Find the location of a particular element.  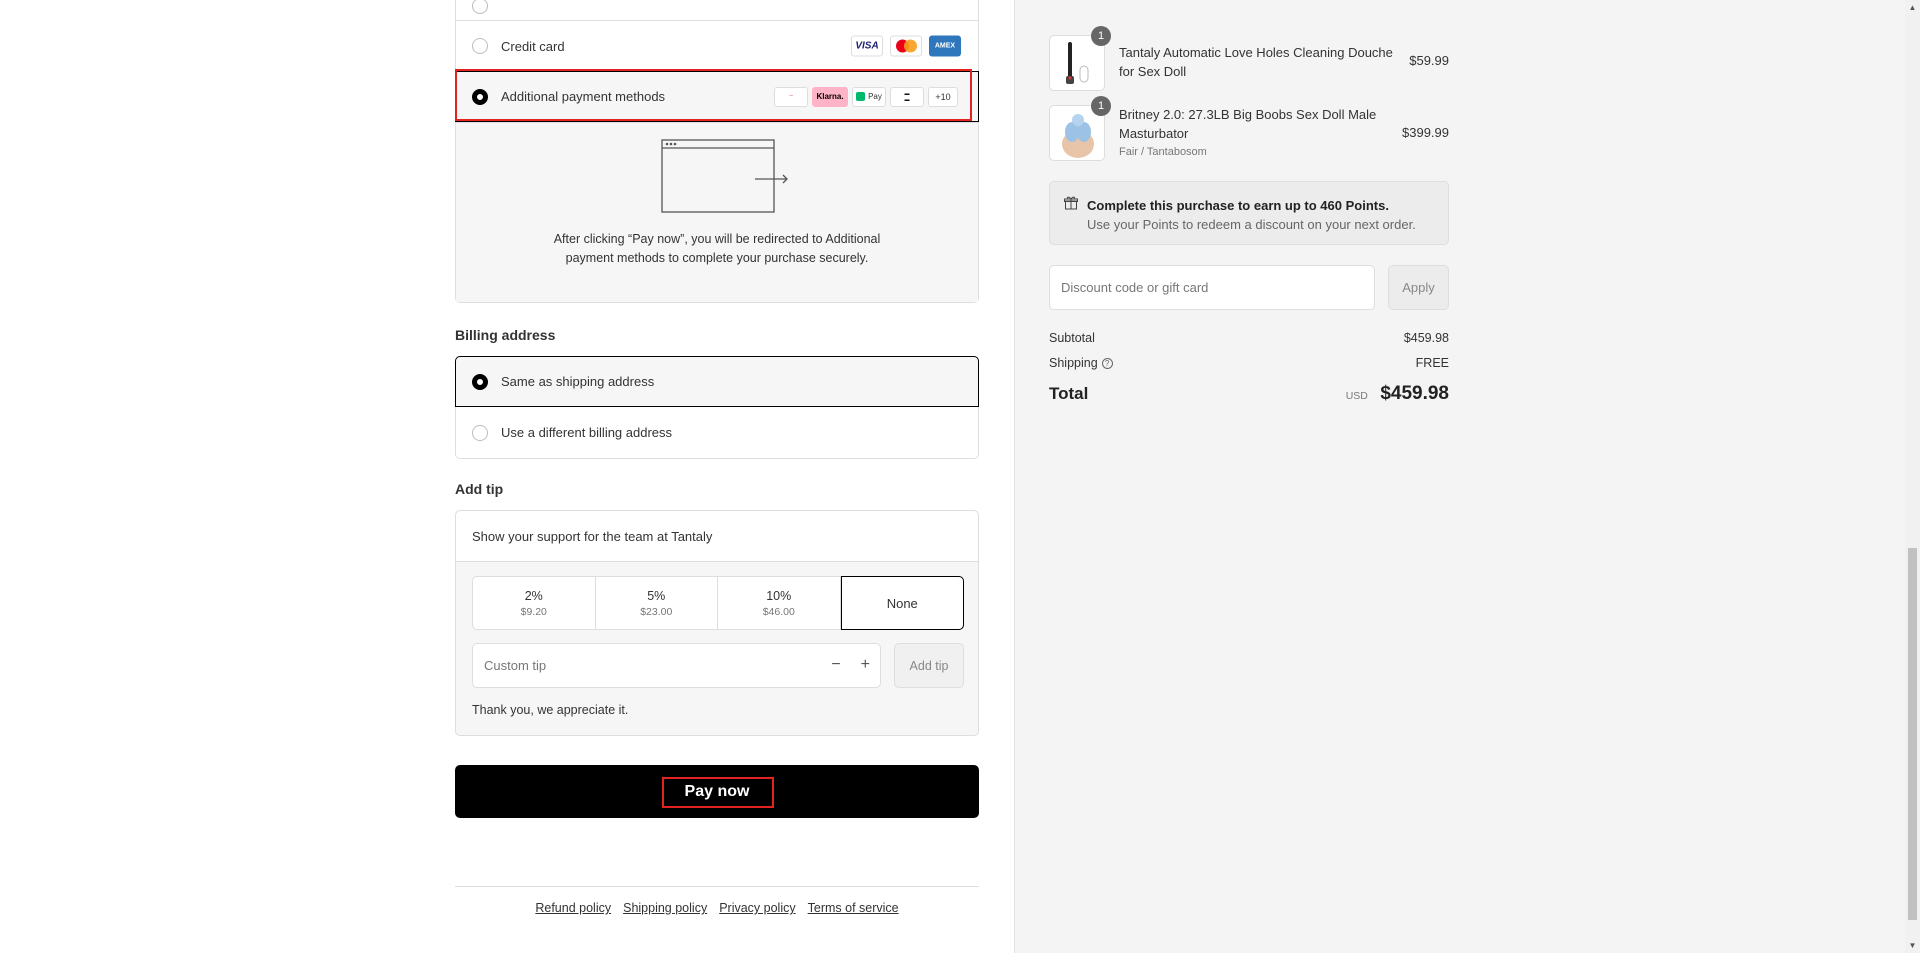

add-tip-button: Add tip is located at coordinates (929, 665).